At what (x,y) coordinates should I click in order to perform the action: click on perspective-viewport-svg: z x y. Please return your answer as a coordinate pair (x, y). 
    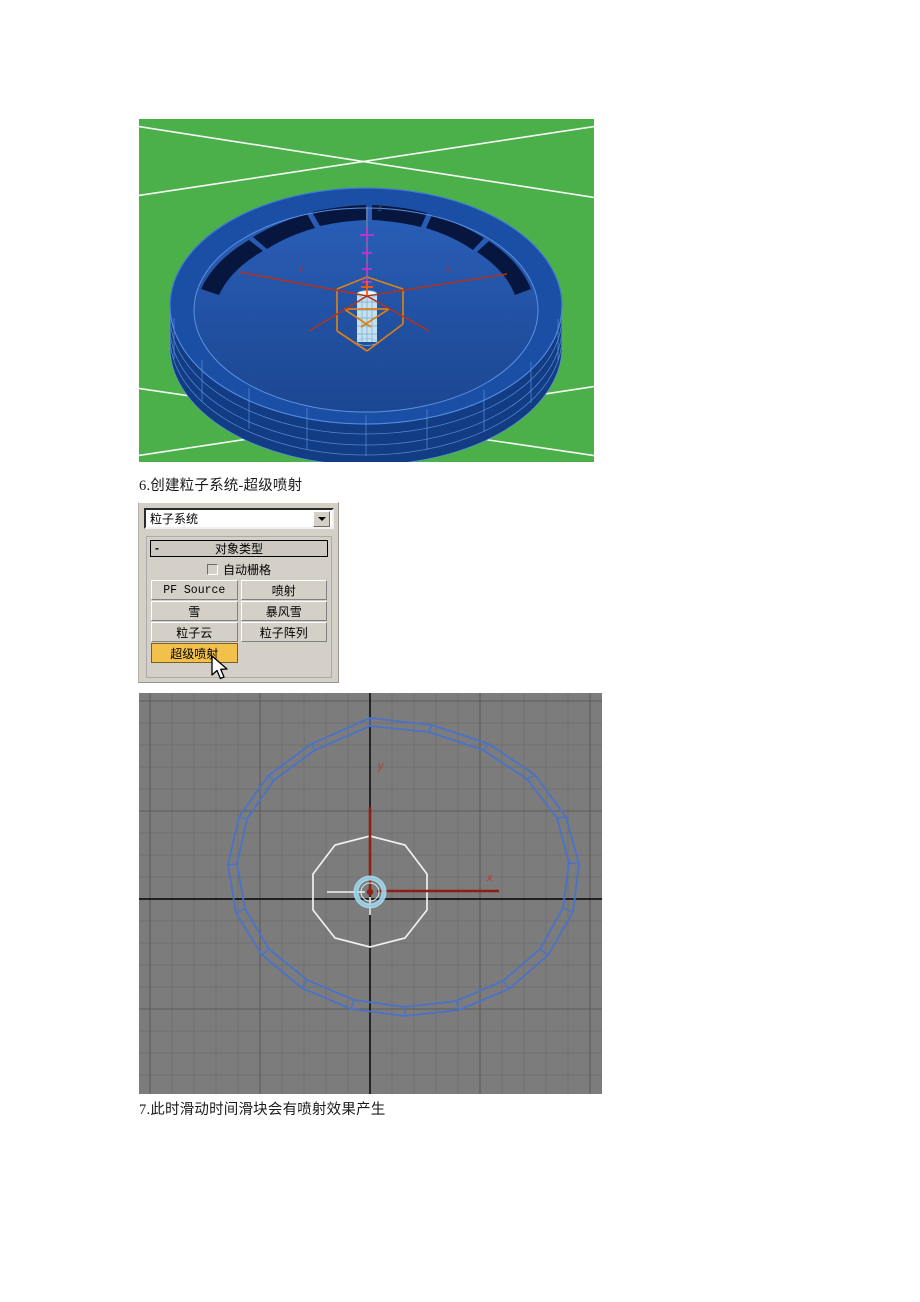
    Looking at the image, I should click on (366, 290).